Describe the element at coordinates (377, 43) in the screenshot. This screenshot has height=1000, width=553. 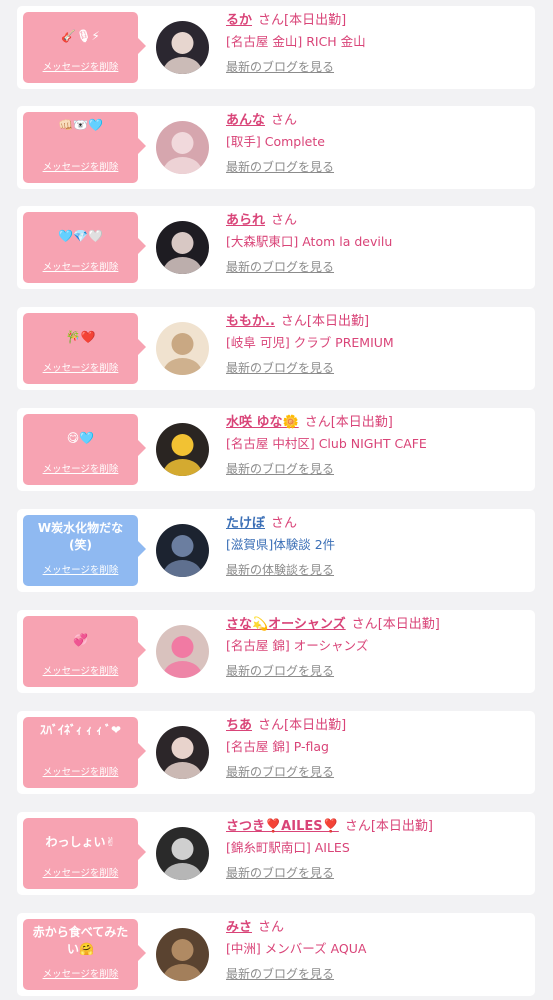
I see `user-info: るか さん[本日出勤] [名古屋 金山] RICH 金山 最新のブログを見る` at that location.